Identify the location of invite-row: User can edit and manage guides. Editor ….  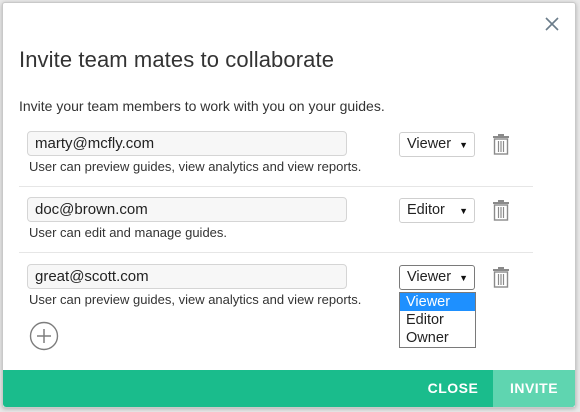
(276, 220).